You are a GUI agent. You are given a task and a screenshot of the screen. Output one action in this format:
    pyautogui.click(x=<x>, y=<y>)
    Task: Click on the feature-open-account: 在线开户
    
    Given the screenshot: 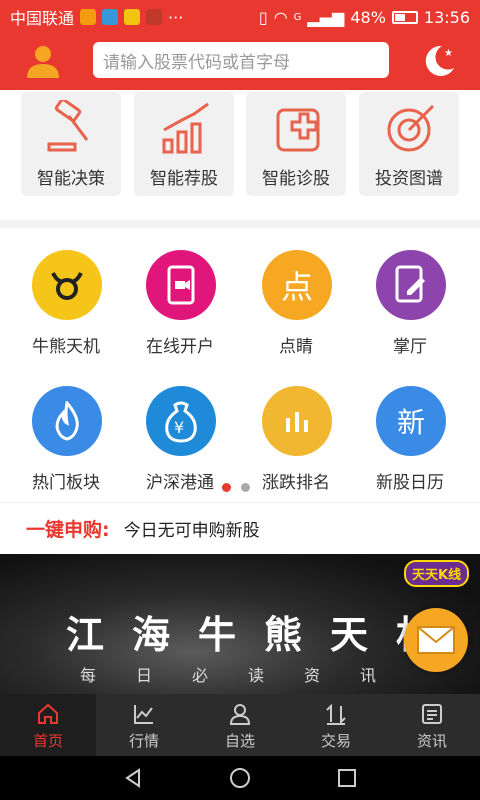 What is the action you would take?
    pyautogui.click(x=180, y=305)
    